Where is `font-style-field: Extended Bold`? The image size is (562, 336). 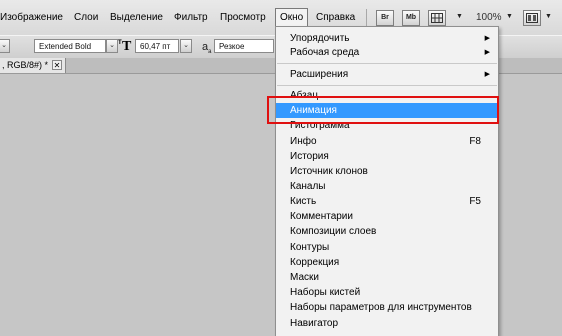 font-style-field: Extended Bold is located at coordinates (70, 46).